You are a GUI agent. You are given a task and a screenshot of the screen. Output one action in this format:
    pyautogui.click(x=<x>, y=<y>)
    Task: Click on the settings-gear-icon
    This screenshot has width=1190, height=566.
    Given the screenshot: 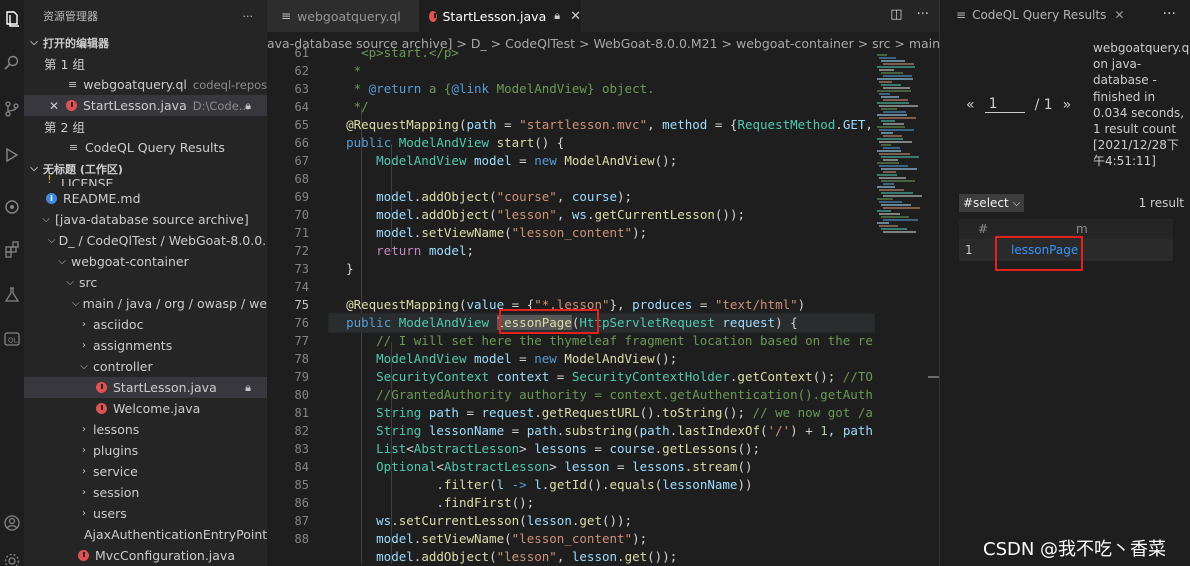 What is the action you would take?
    pyautogui.click(x=12, y=557)
    